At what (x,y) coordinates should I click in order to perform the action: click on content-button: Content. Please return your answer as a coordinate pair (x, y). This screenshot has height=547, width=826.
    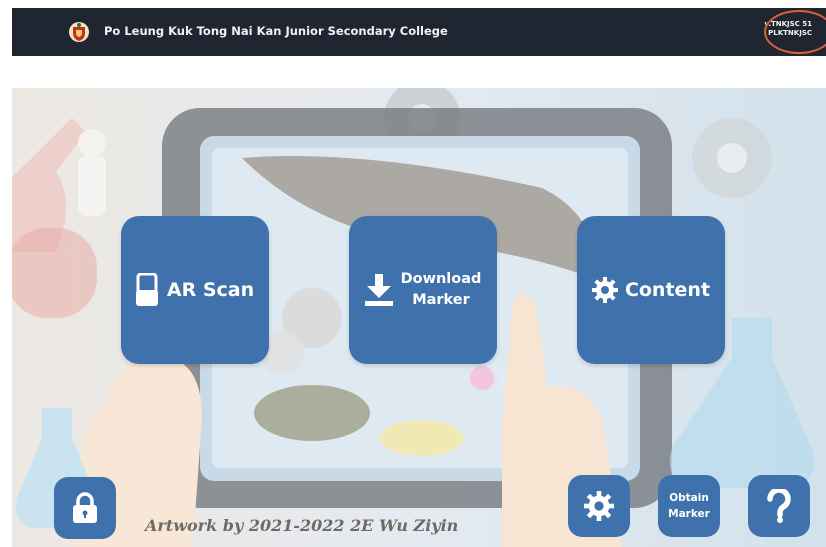
    Looking at the image, I should click on (651, 290).